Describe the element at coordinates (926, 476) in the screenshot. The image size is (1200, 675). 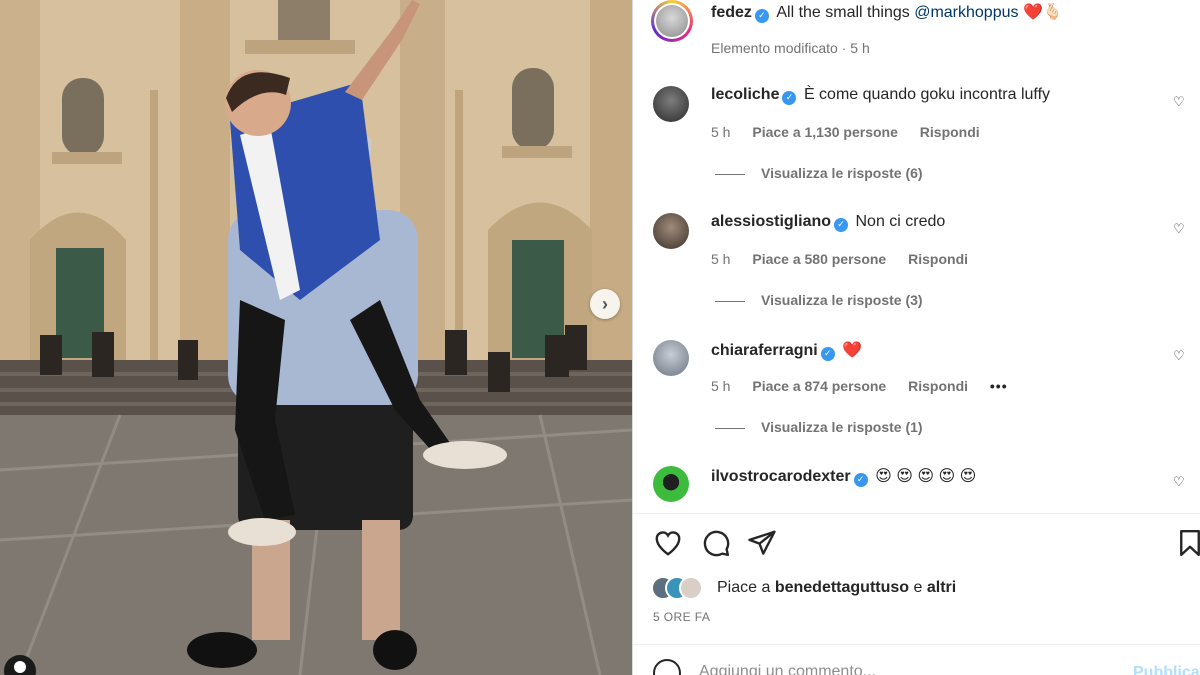
I see `comment-text: 😍 😍 😍 😍 😍` at that location.